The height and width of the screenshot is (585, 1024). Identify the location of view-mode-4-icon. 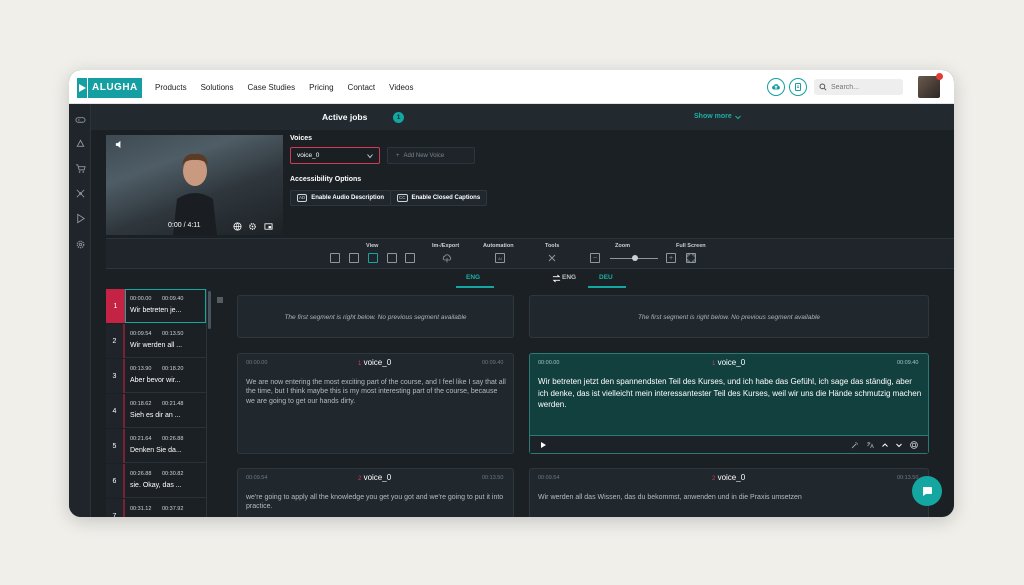
(392, 258).